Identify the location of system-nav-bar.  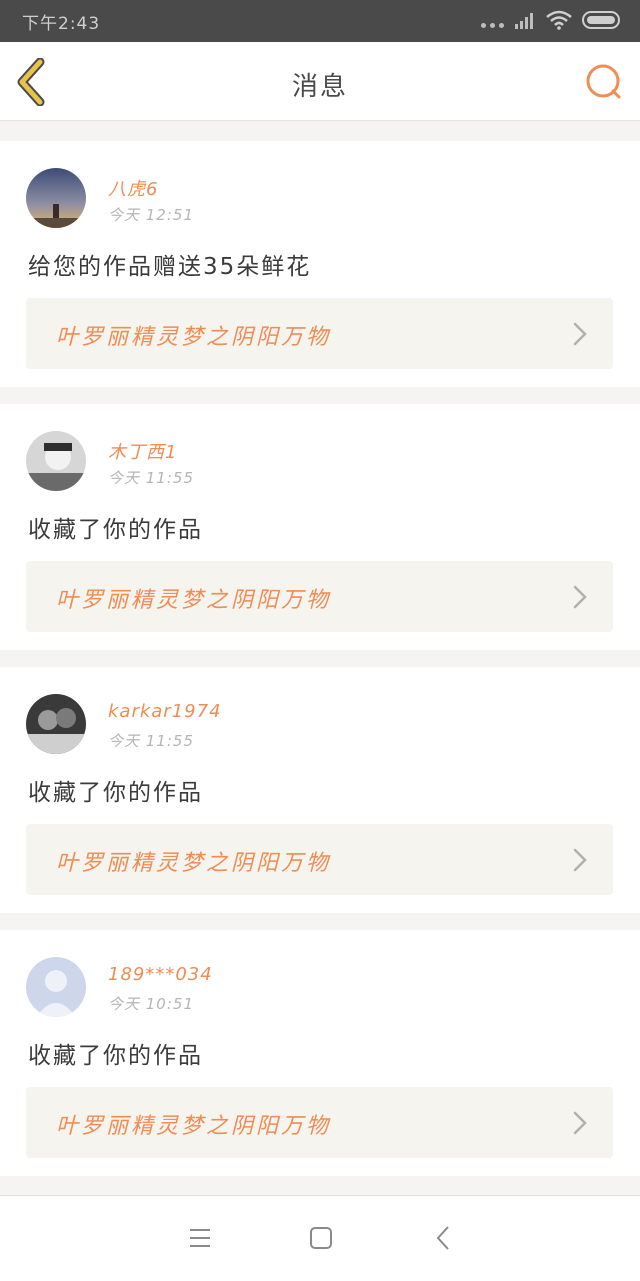
(320, 1238).